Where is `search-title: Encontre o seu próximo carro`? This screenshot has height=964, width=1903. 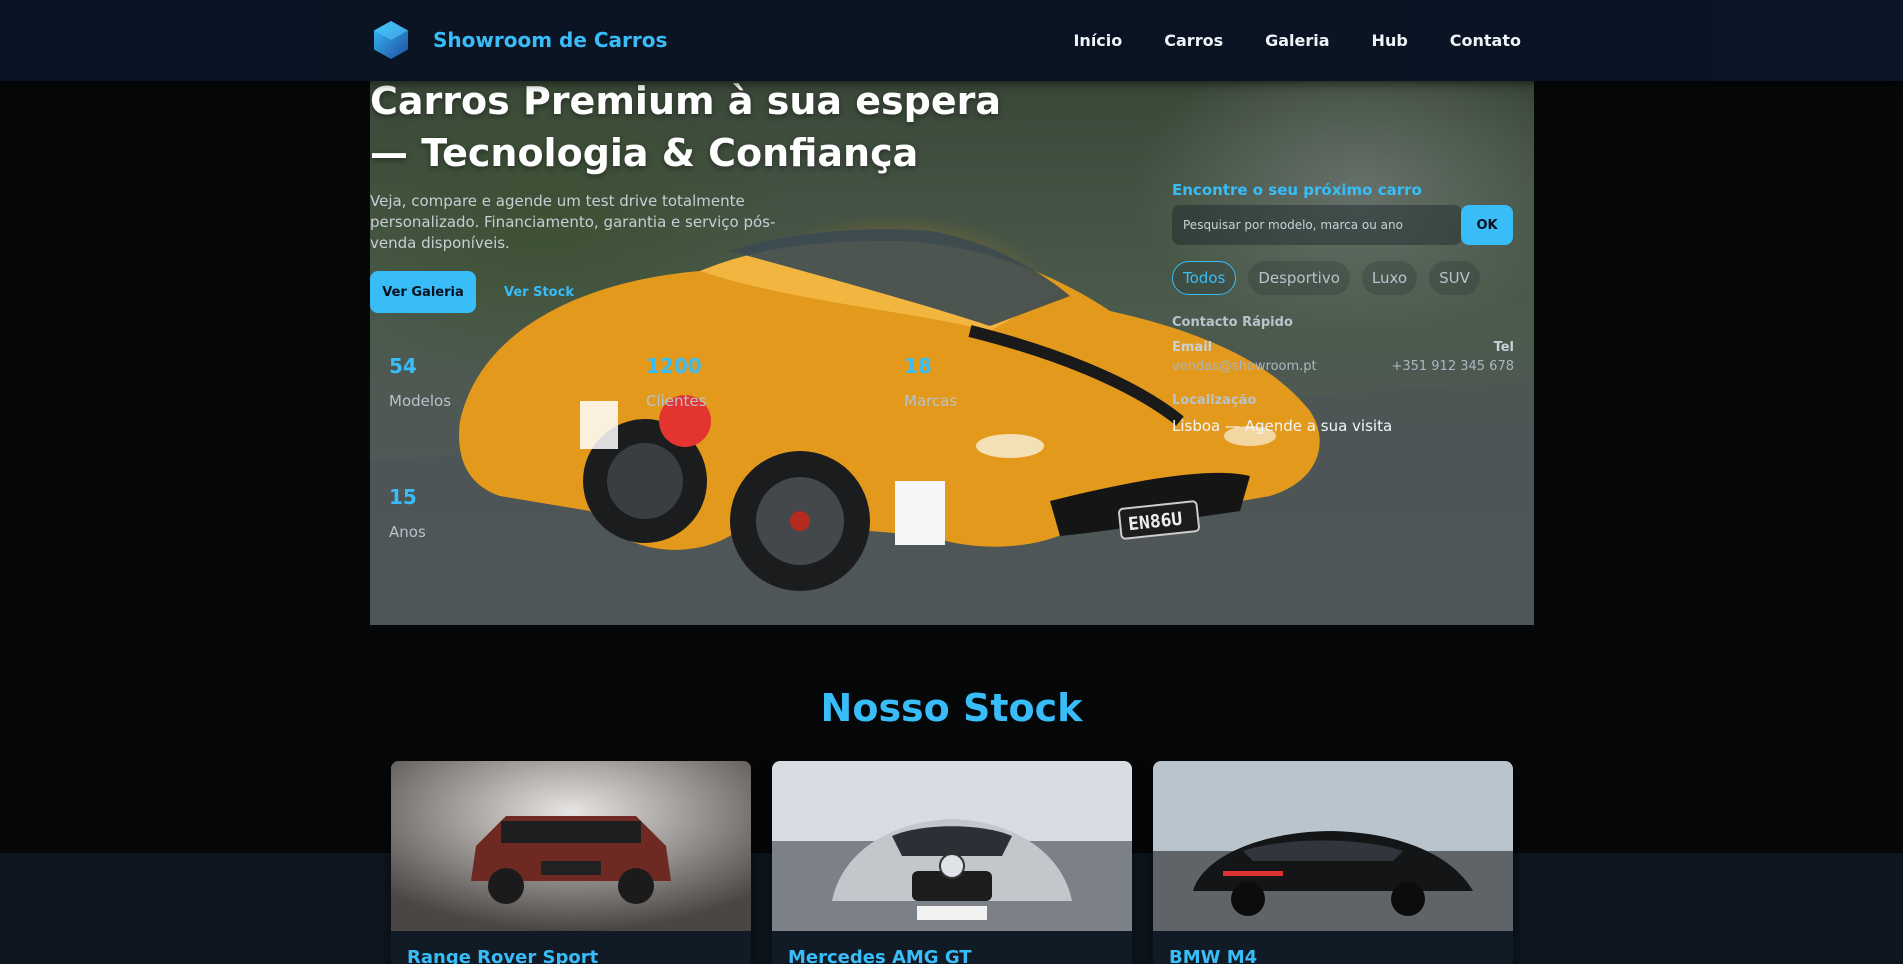 search-title: Encontre o seu próximo carro is located at coordinates (1297, 190).